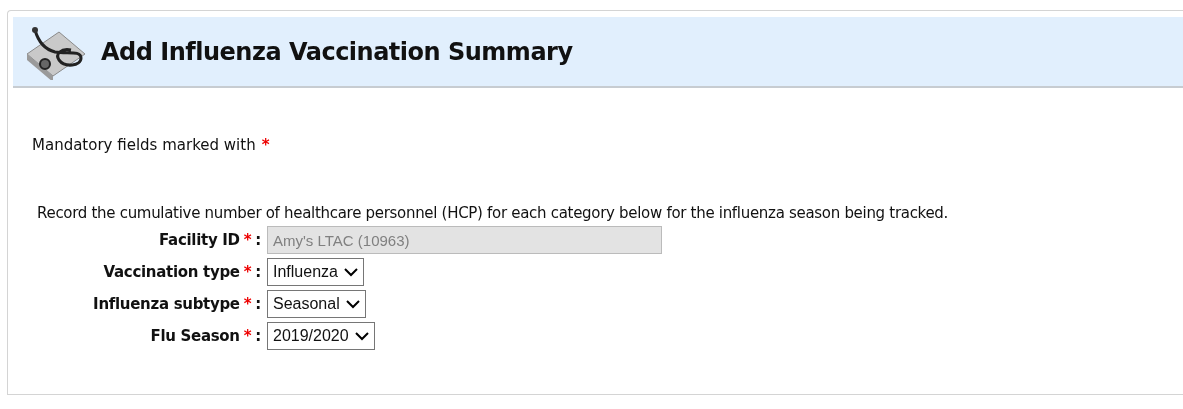 The width and height of the screenshot is (1183, 409). Describe the element at coordinates (195, 336) in the screenshot. I see `field-label: Flu Season` at that location.